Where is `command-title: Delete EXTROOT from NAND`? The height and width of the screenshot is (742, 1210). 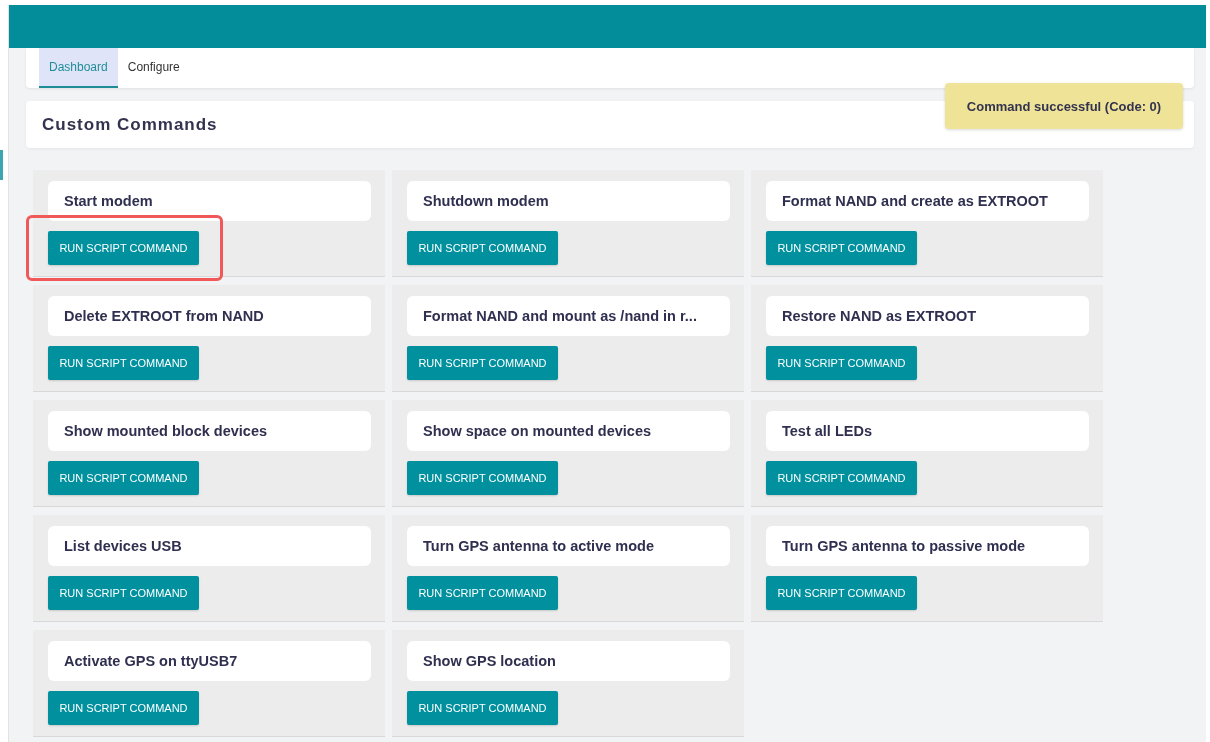 command-title: Delete EXTROOT from NAND is located at coordinates (209, 316).